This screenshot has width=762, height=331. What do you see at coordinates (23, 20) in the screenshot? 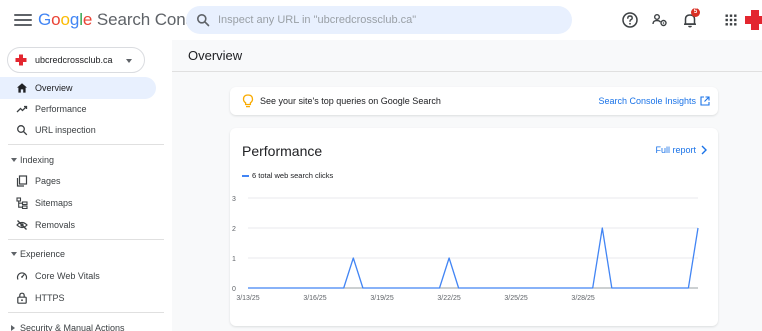
I see `hamburger-menu-icon` at bounding box center [23, 20].